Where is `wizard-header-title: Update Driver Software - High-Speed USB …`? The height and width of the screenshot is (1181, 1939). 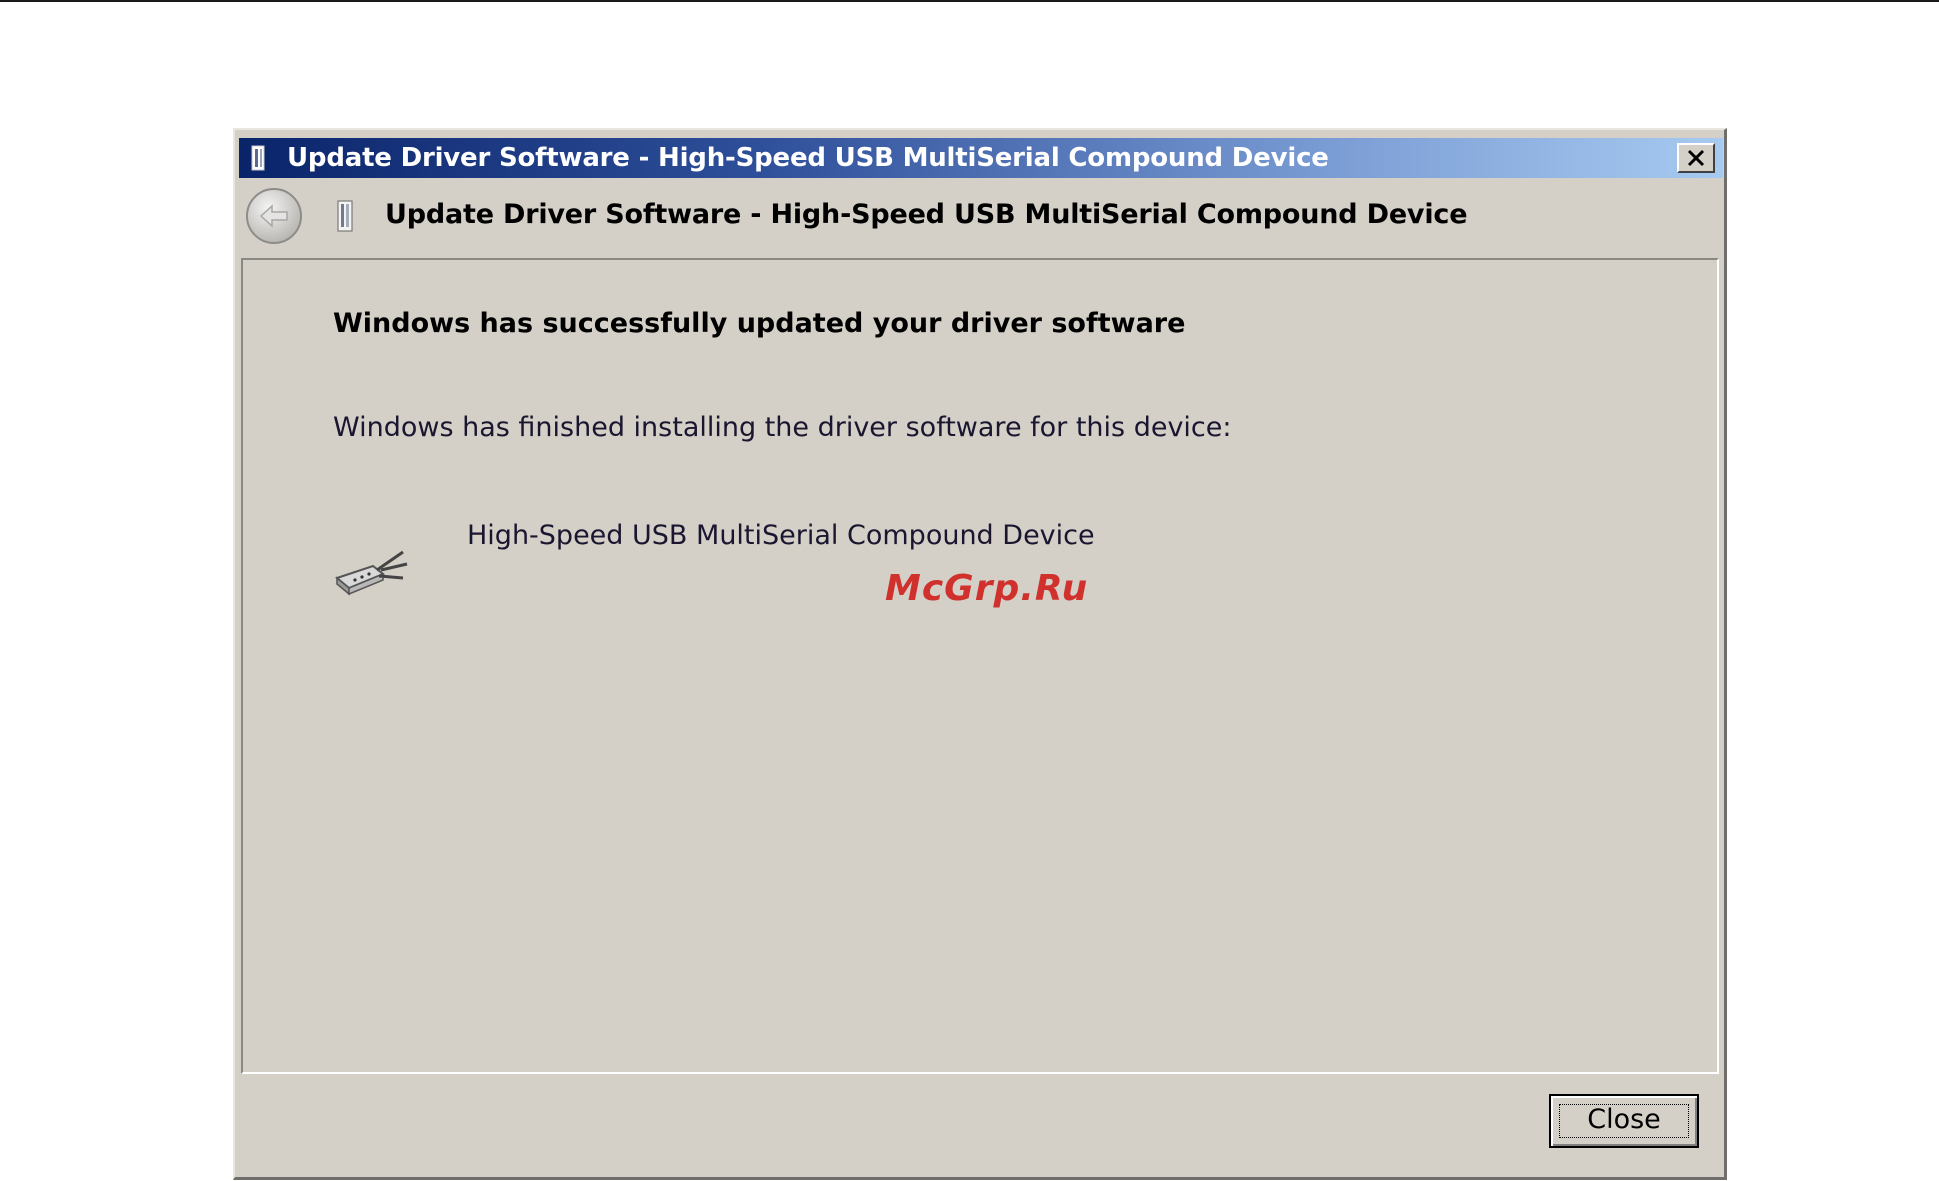
wizard-header-title: Update Driver Software - High-Speed USB … is located at coordinates (926, 214).